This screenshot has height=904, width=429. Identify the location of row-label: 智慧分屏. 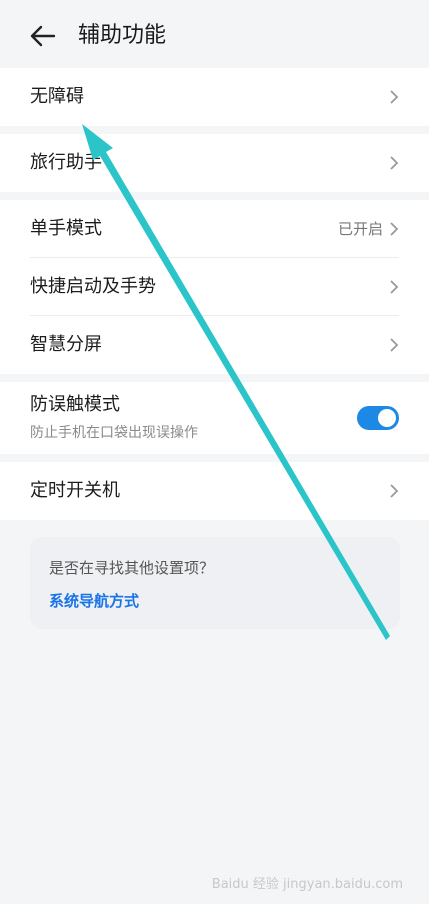
(66, 344).